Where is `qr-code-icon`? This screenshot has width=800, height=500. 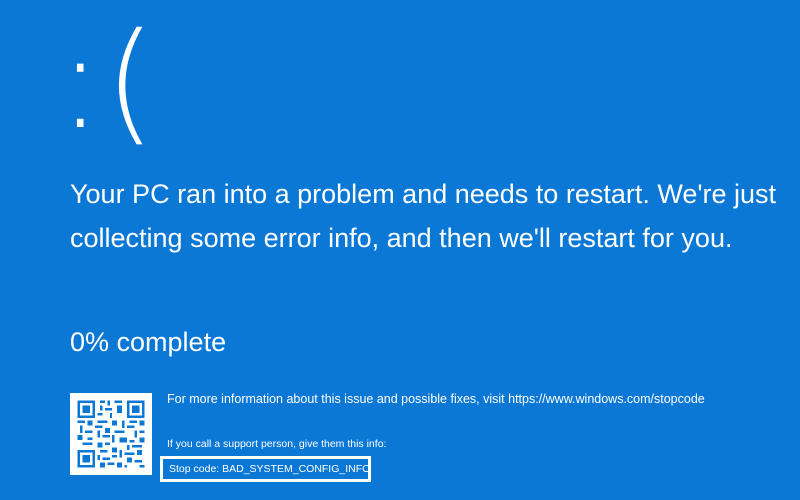
qr-code-icon is located at coordinates (111, 434).